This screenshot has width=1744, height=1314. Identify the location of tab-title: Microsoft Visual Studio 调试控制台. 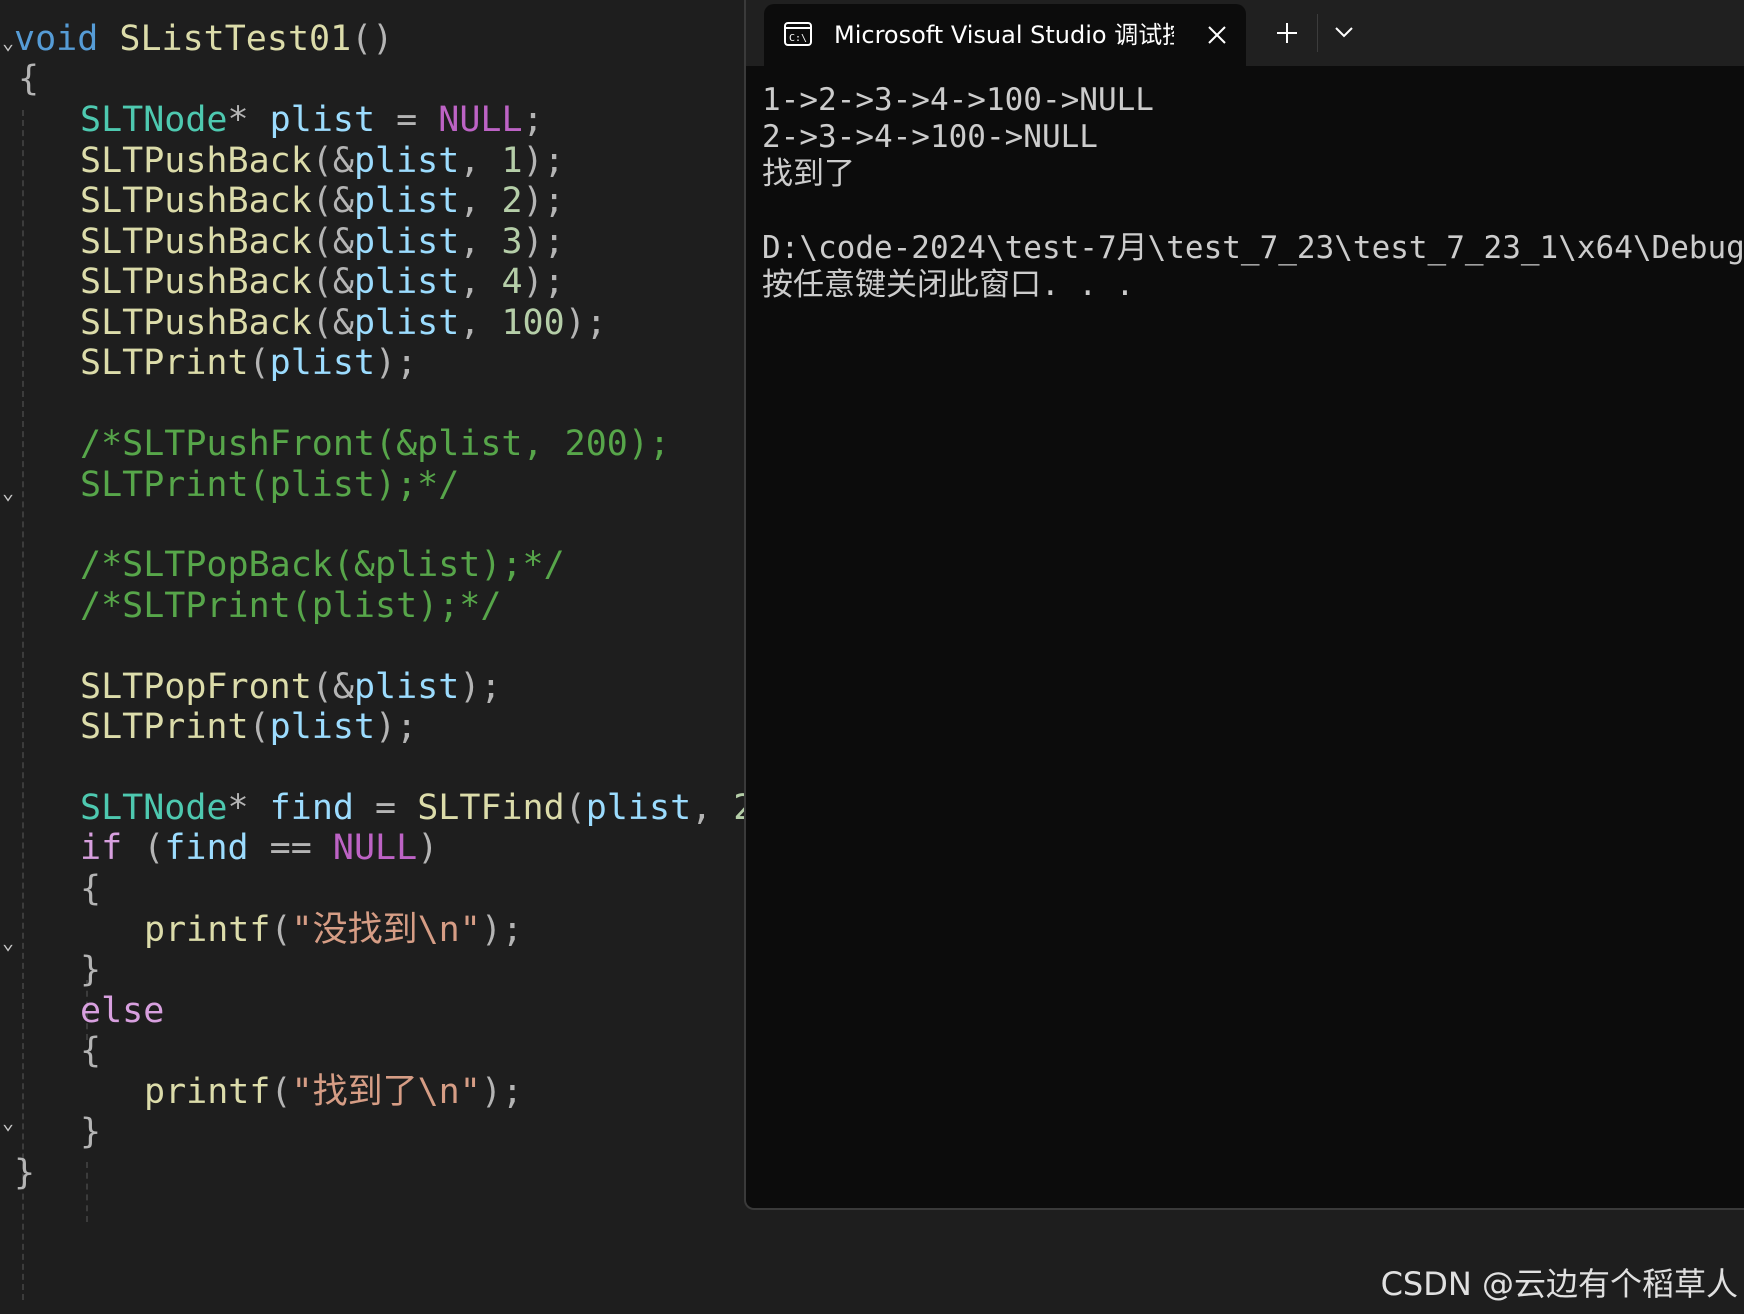
(1004, 35).